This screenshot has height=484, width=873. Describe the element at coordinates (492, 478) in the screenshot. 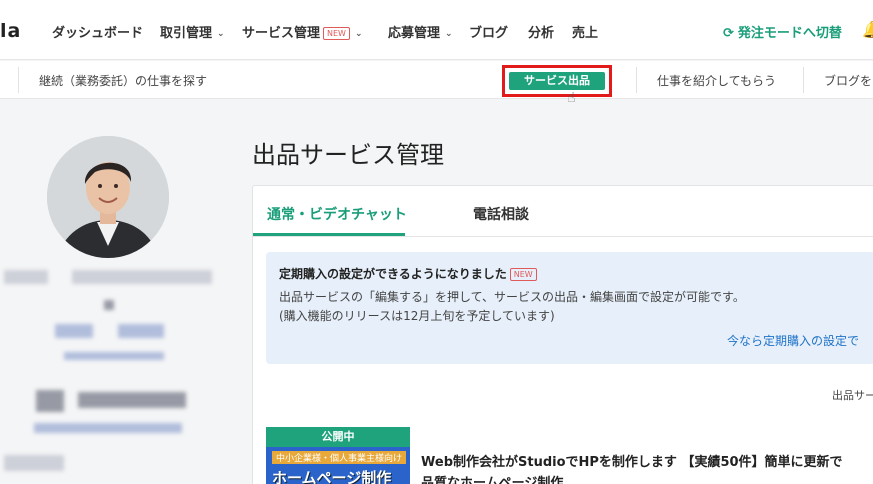

I see `service-title-link-line2: 品質なホームページ制作` at that location.